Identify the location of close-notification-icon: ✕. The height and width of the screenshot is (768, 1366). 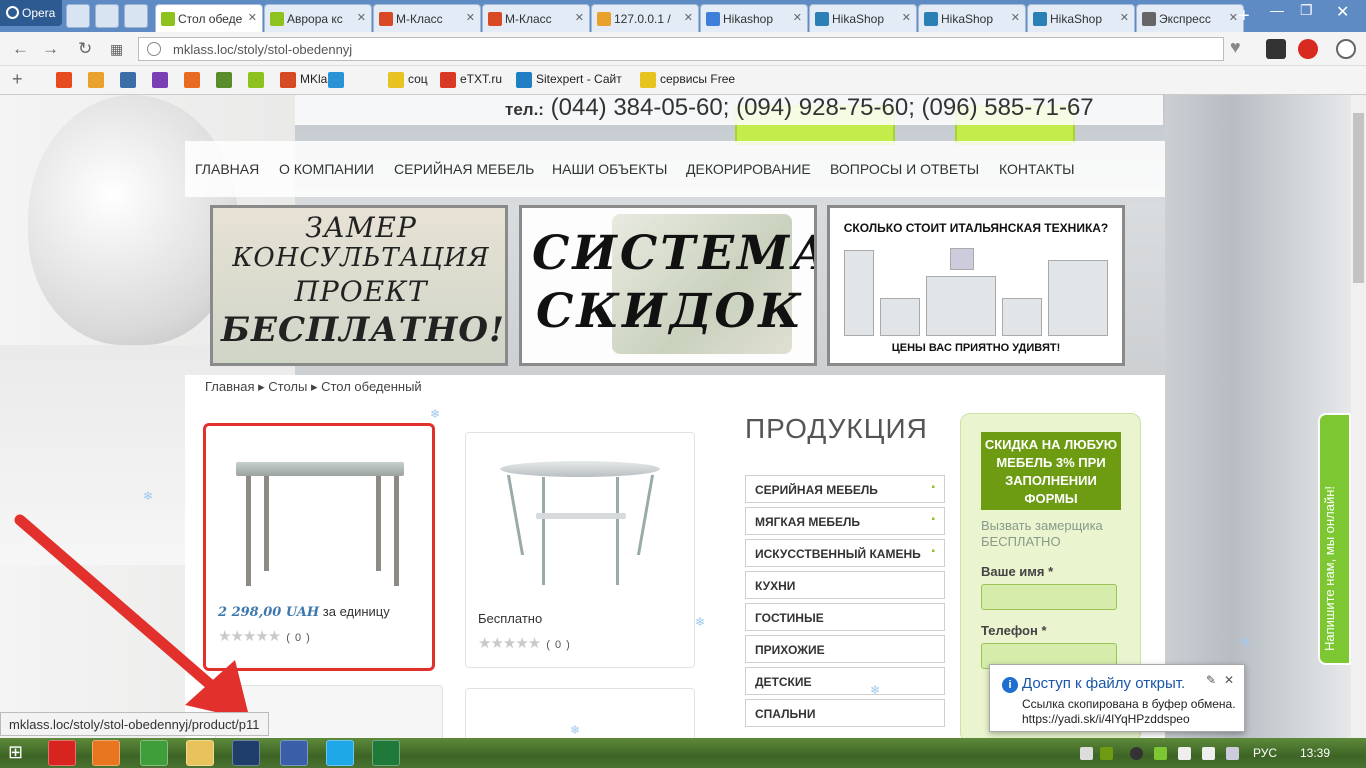
(1229, 680).